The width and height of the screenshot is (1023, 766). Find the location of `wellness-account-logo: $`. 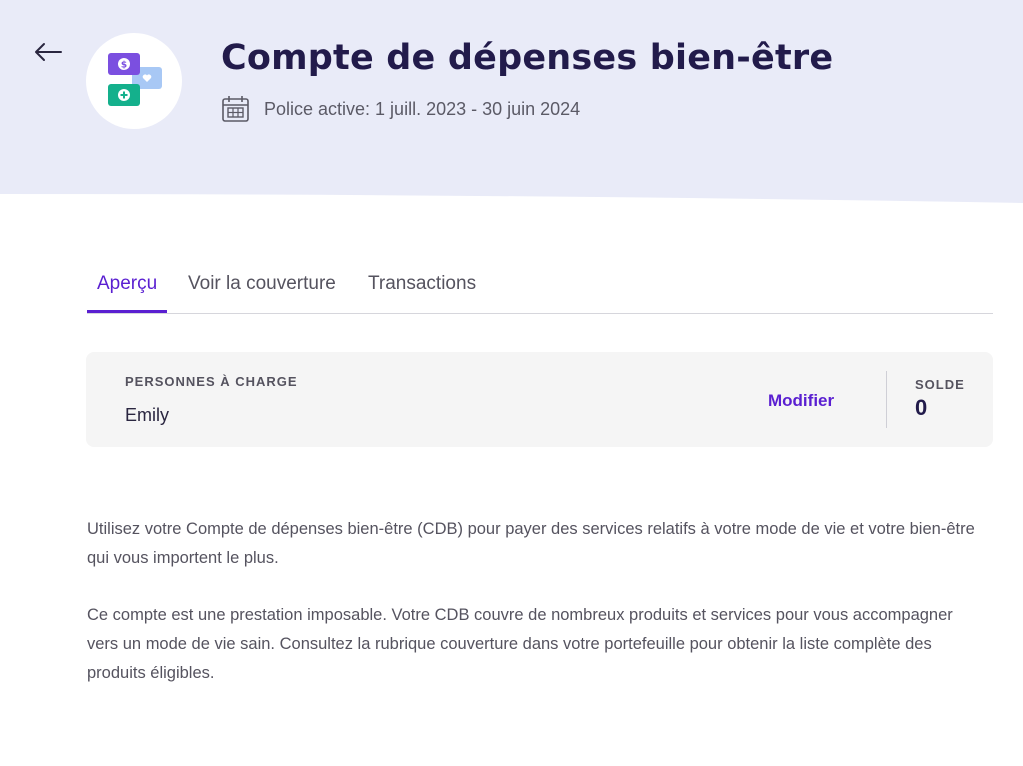

wellness-account-logo: $ is located at coordinates (135, 79).